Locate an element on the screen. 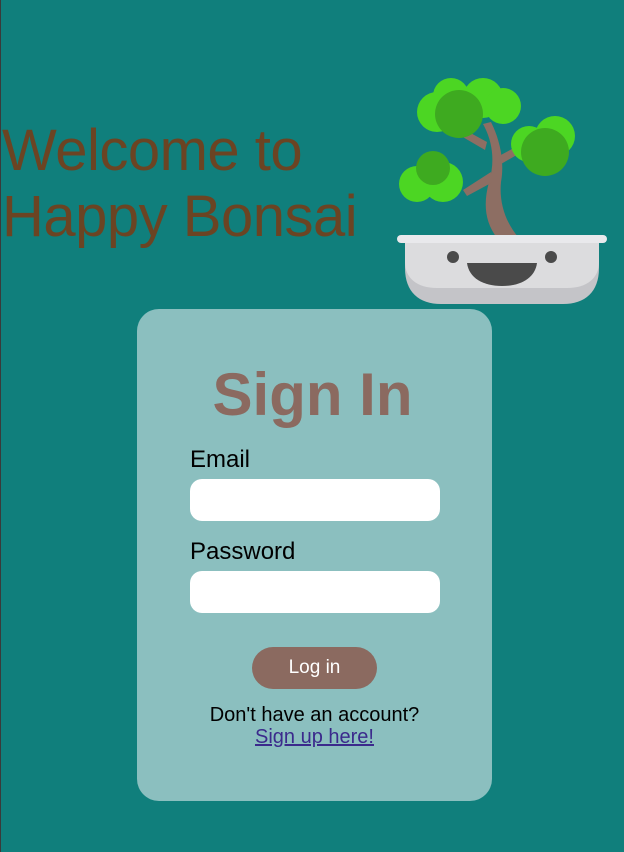 This screenshot has height=852, width=624. bonsai-tree-pot-icon is located at coordinates (502, 191).